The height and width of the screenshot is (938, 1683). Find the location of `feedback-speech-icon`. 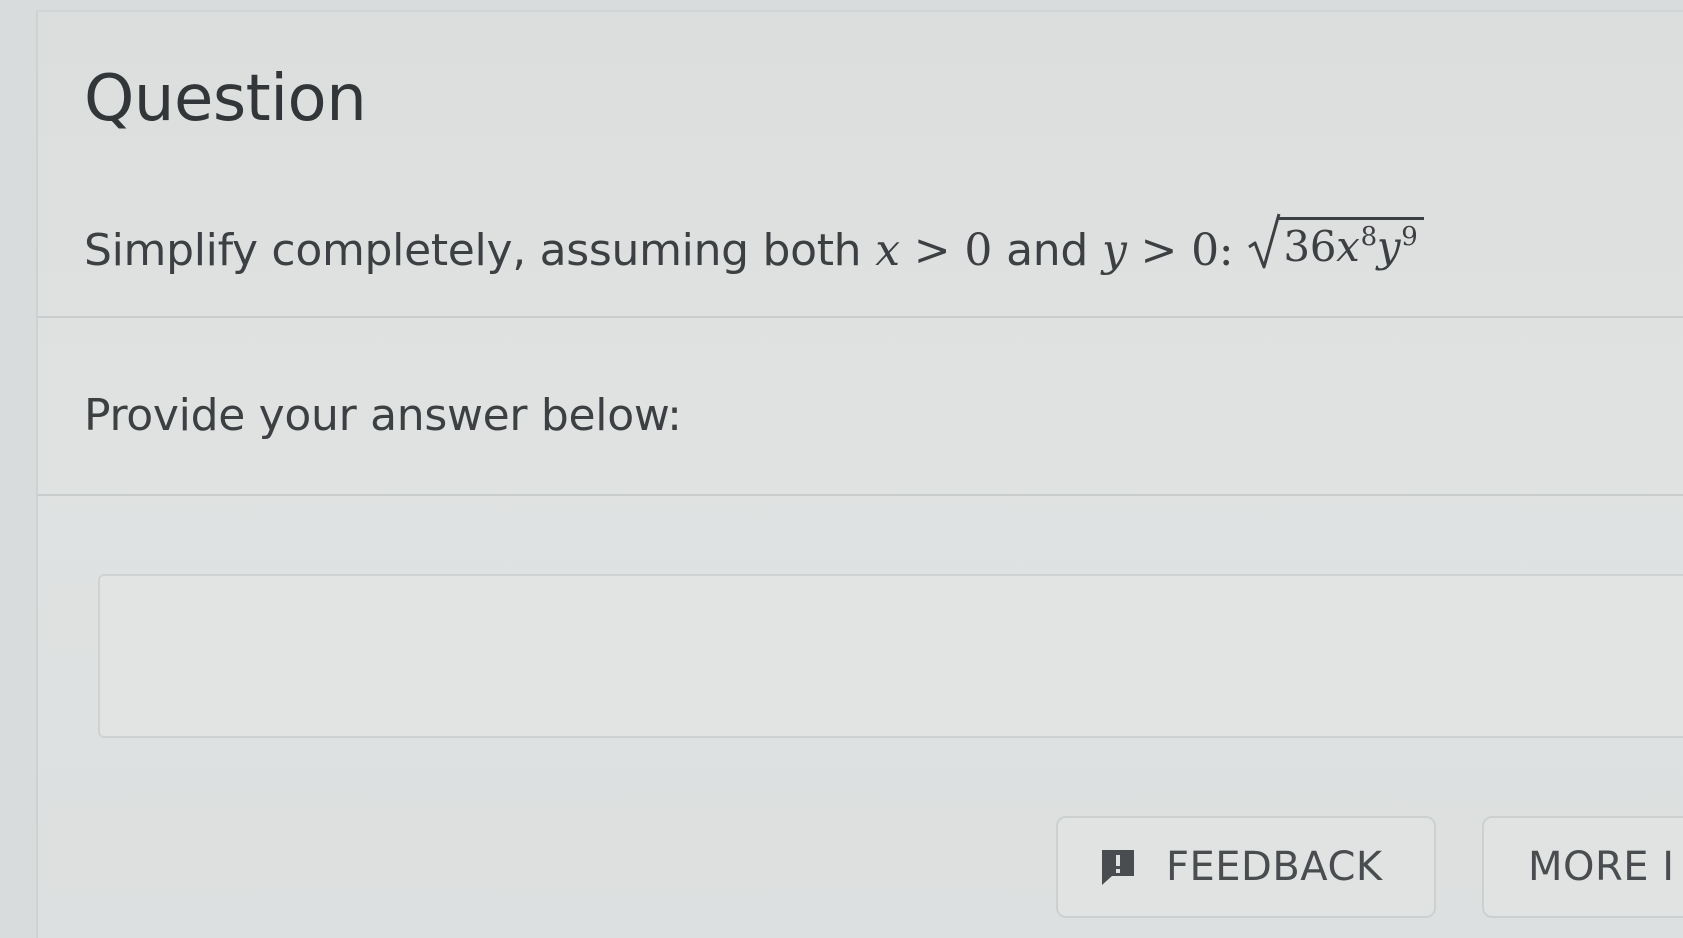

feedback-speech-icon is located at coordinates (1118, 867).